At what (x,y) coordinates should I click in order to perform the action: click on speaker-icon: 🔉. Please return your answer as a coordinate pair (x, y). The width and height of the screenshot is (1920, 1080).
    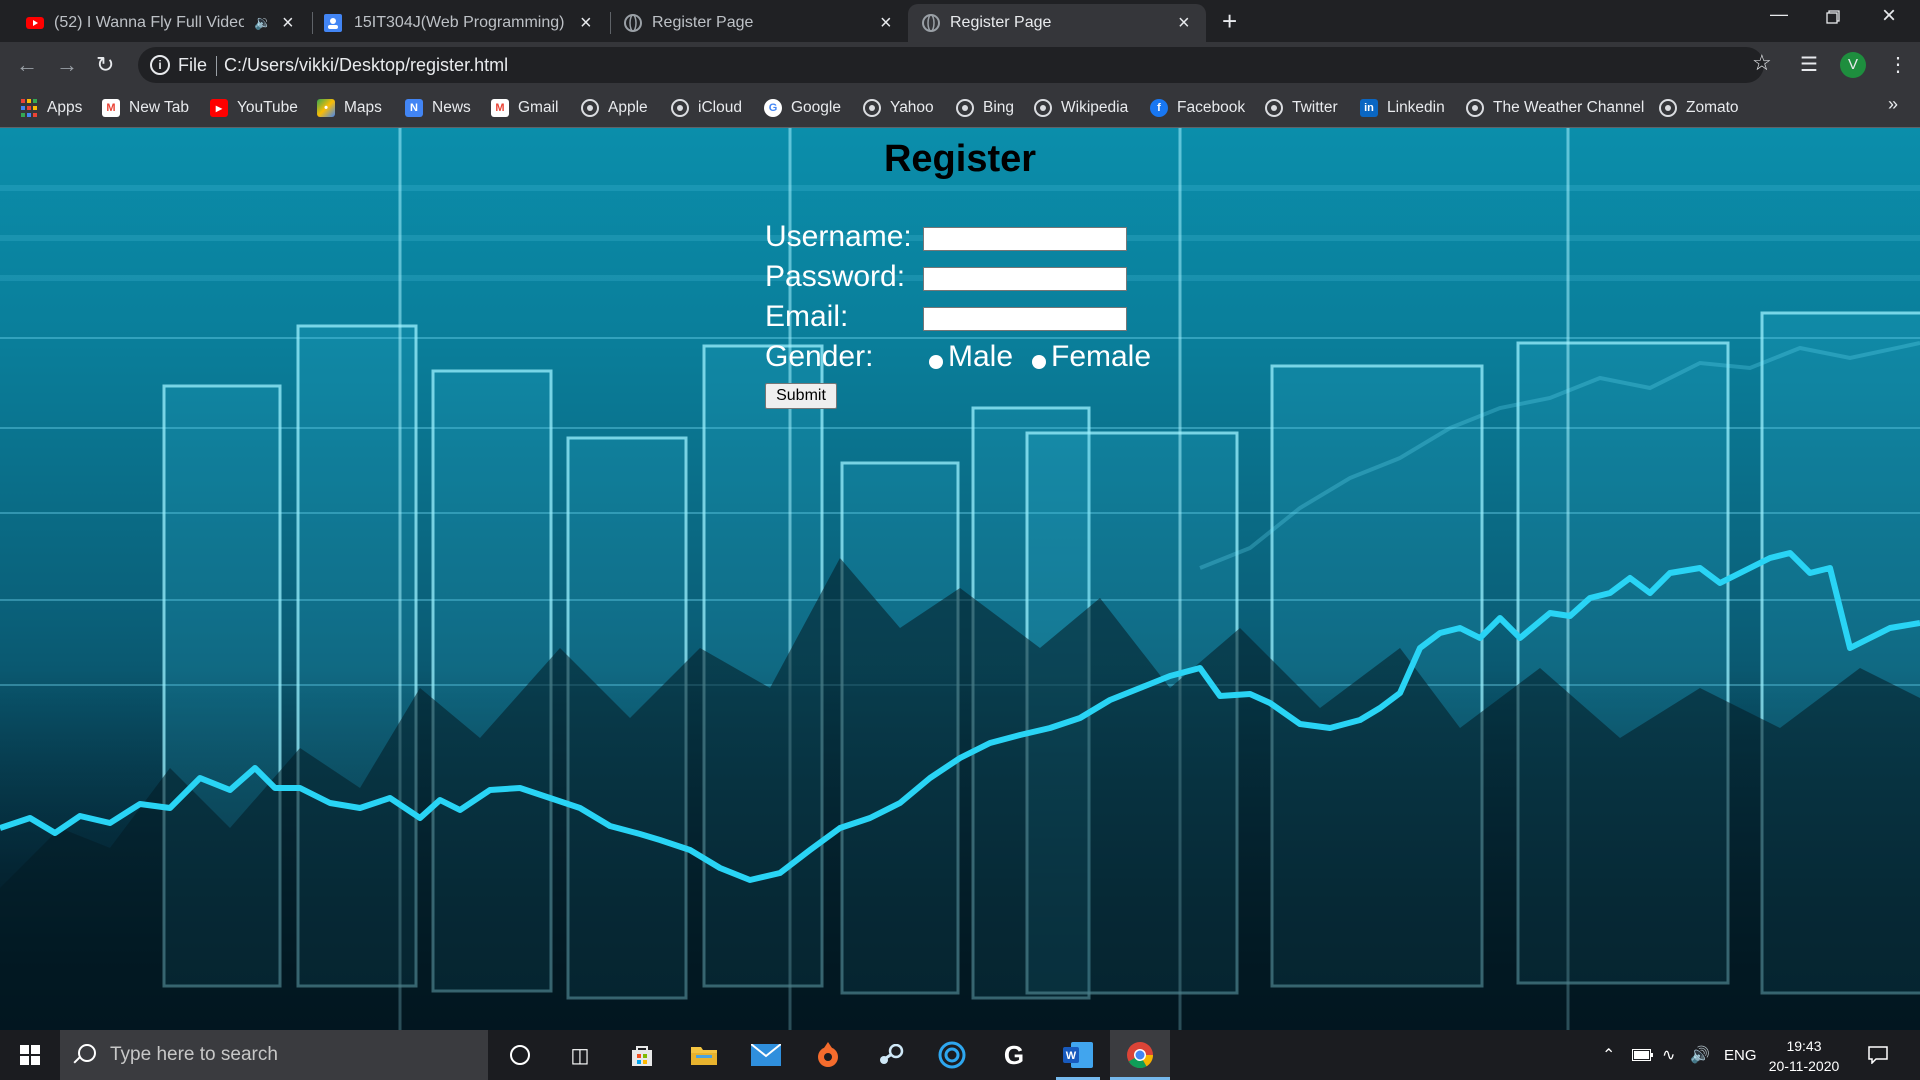
    Looking at the image, I should click on (262, 22).